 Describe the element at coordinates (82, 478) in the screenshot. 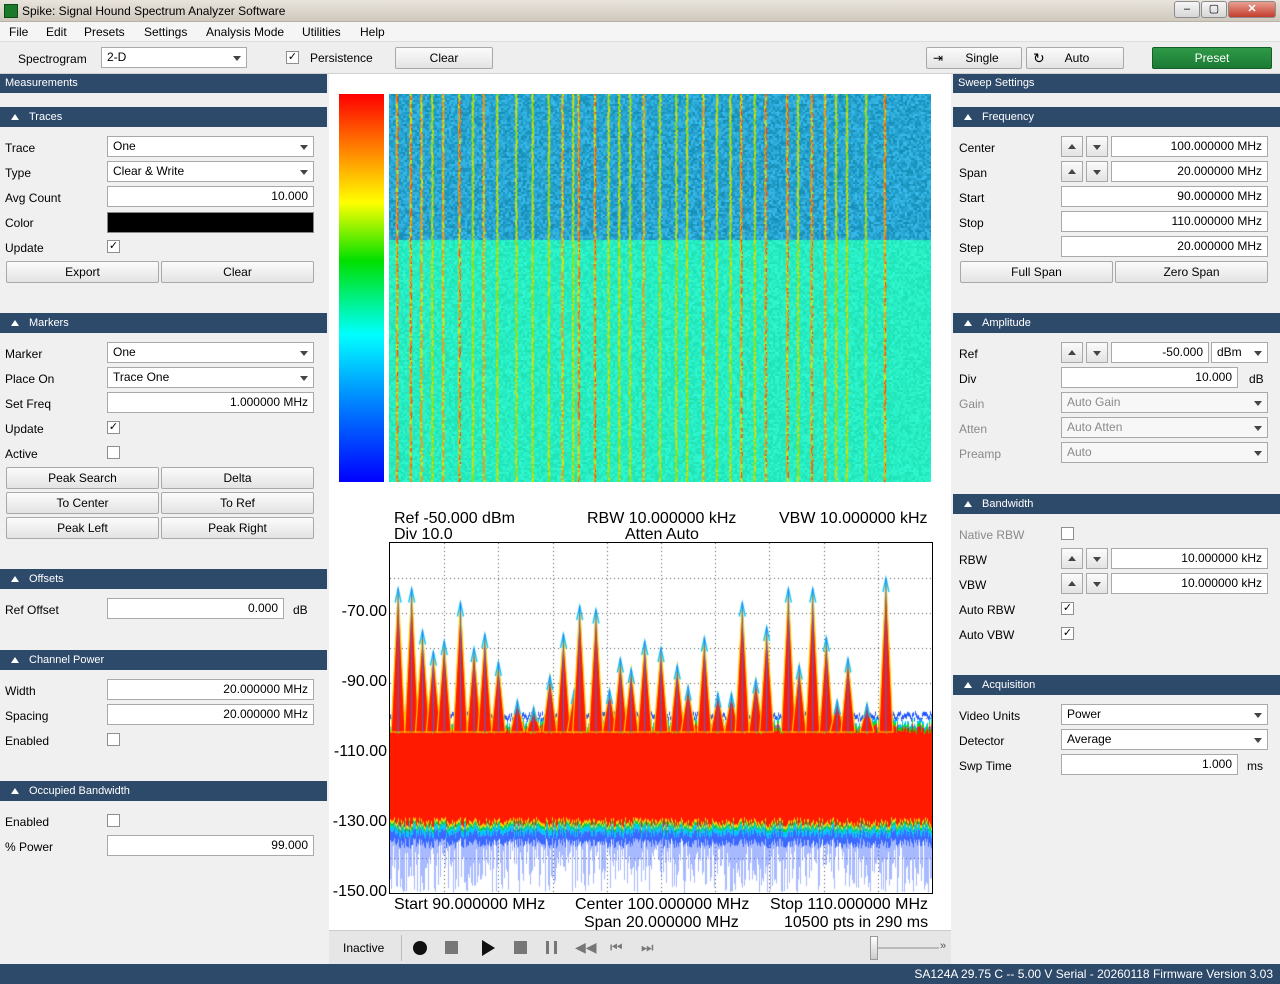

I see `peak-search-button: Peak Search` at that location.